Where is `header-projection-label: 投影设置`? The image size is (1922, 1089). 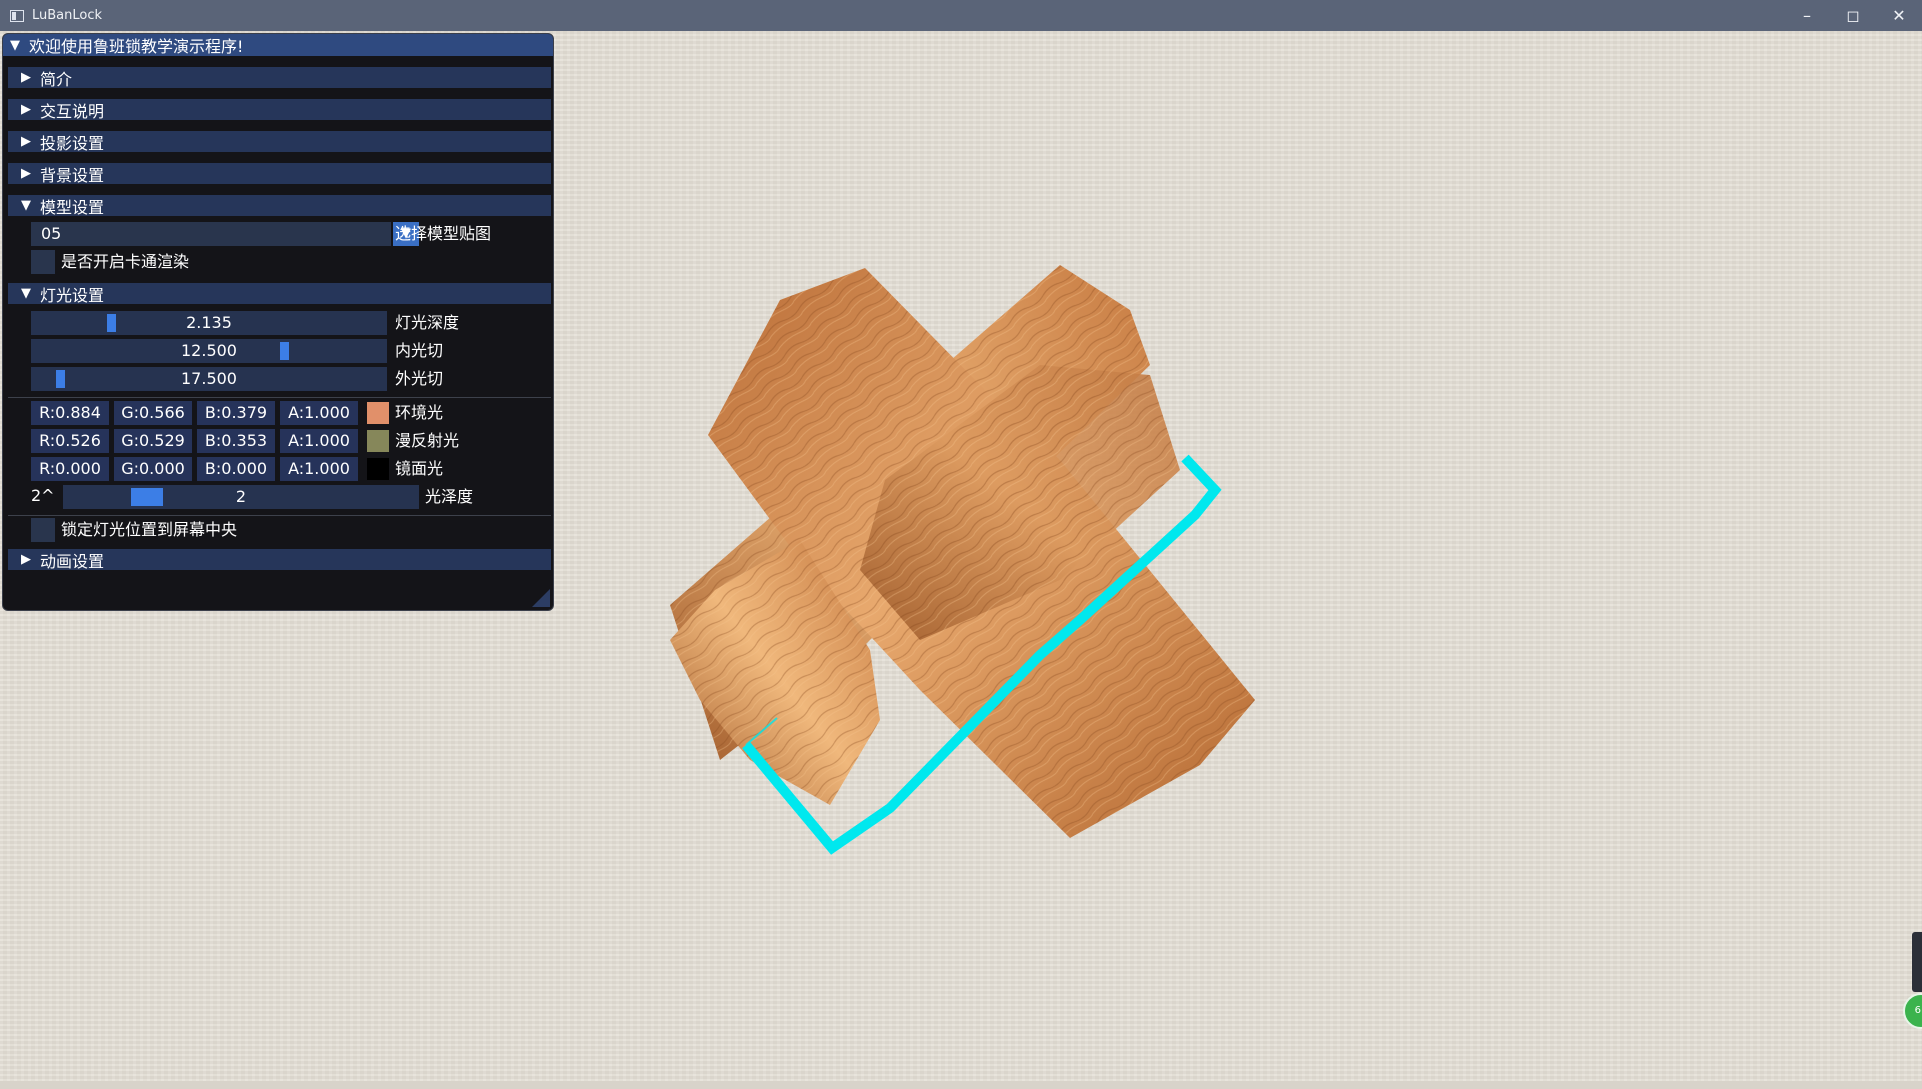
header-projection-label: 投影设置 is located at coordinates (72, 143).